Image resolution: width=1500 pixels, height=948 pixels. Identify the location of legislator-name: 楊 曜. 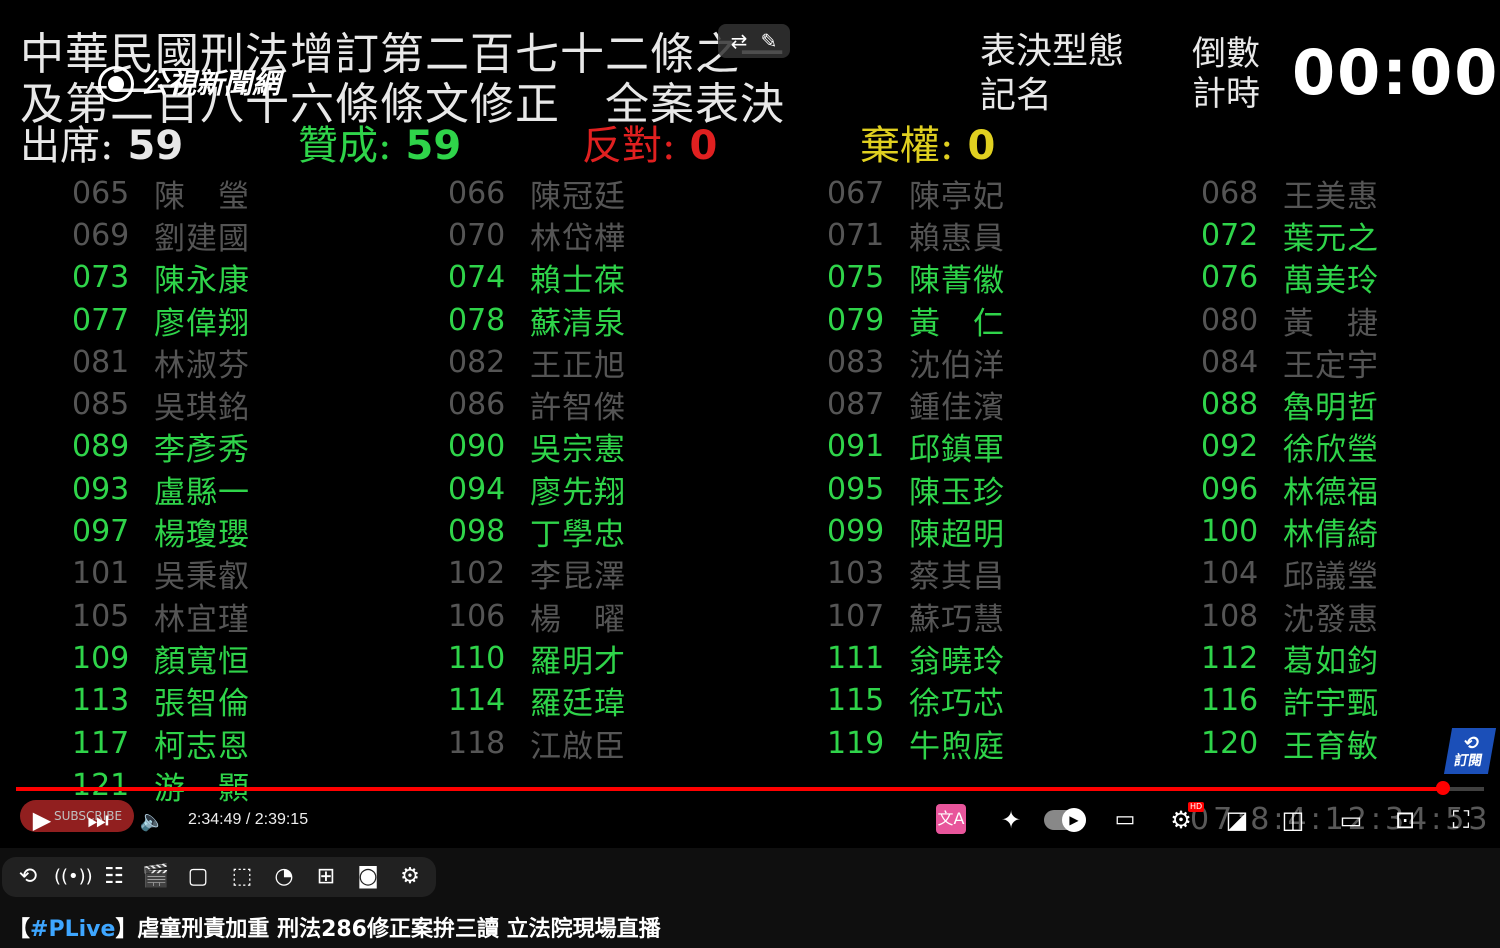
(578, 619).